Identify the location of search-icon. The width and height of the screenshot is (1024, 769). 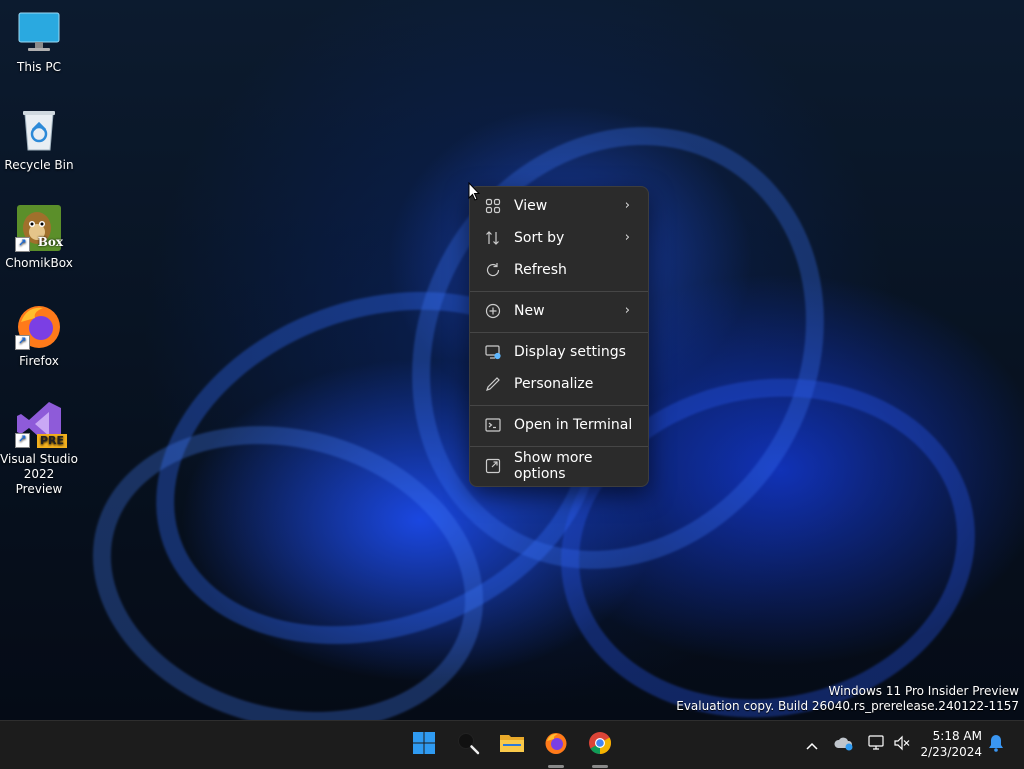
(468, 745).